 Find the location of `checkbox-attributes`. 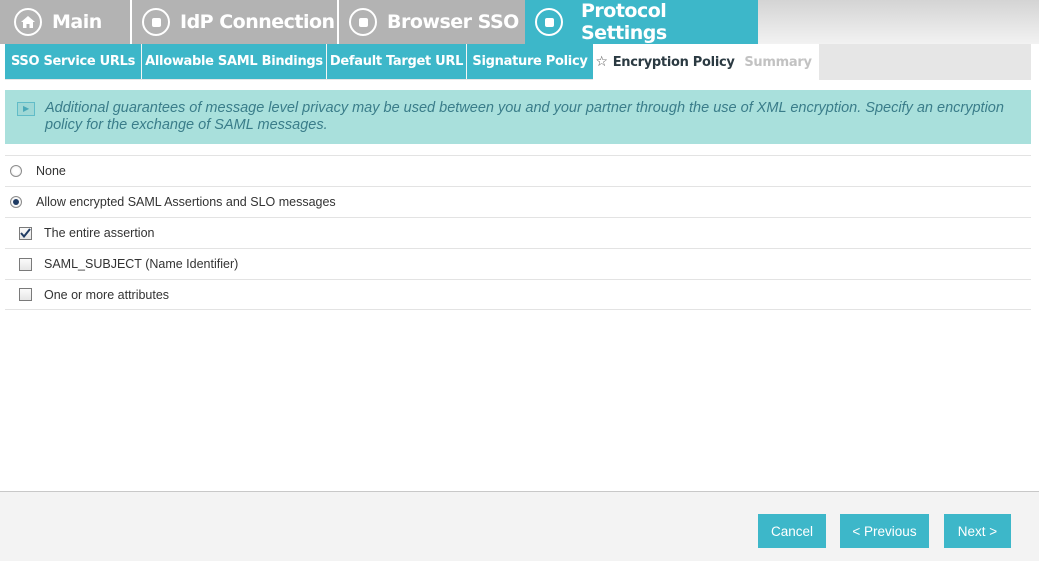

checkbox-attributes is located at coordinates (25, 294).